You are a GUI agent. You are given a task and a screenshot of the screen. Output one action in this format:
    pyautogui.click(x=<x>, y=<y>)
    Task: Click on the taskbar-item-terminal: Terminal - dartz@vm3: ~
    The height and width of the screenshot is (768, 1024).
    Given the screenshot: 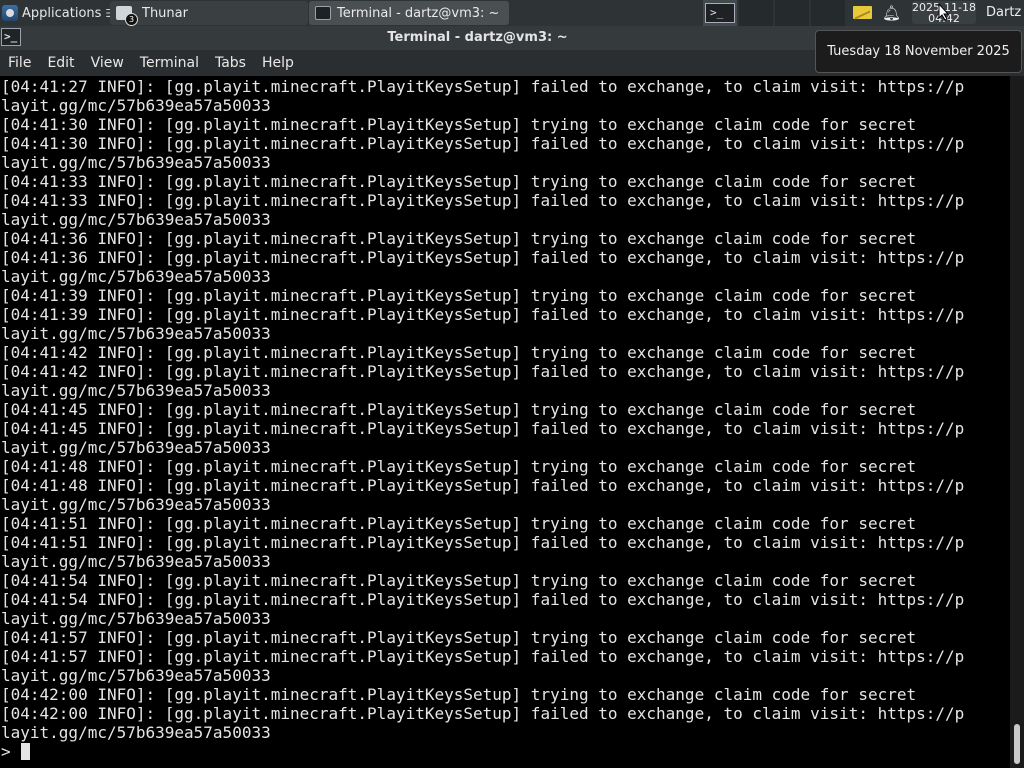 What is the action you would take?
    pyautogui.click(x=409, y=13)
    